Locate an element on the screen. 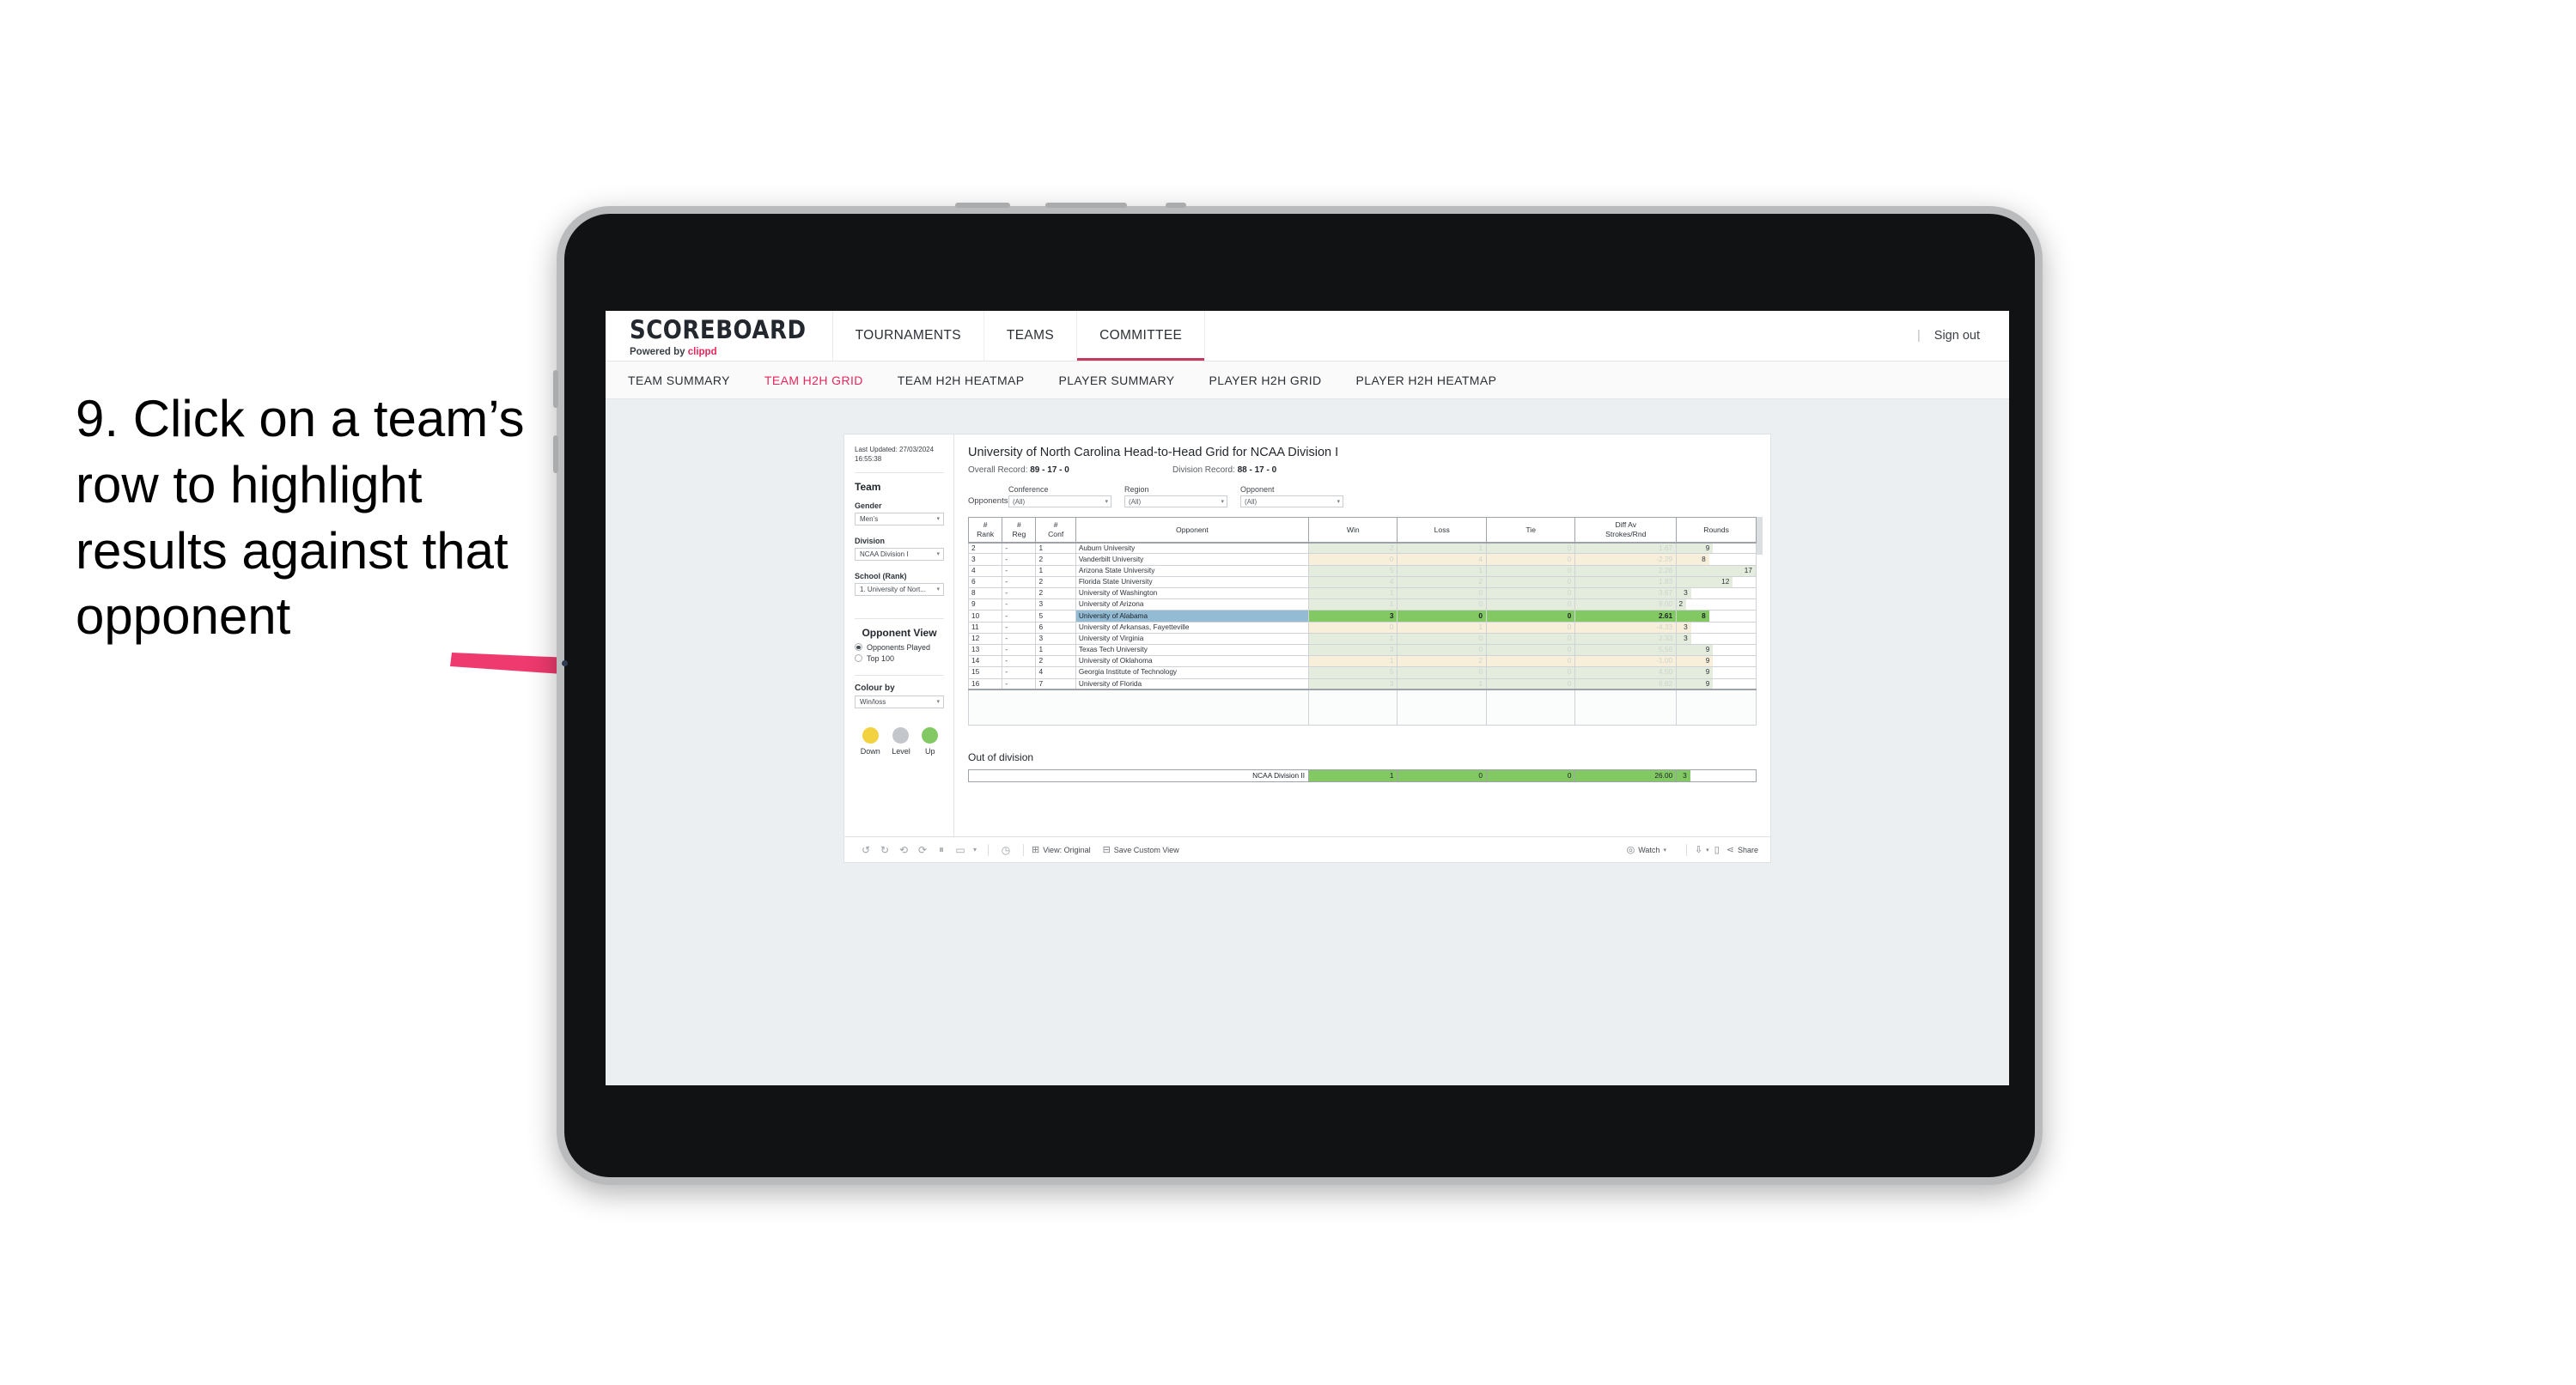  sub-tab-player-h2h-heatmap: PLAYER H2H HEATMAP is located at coordinates (1426, 380).